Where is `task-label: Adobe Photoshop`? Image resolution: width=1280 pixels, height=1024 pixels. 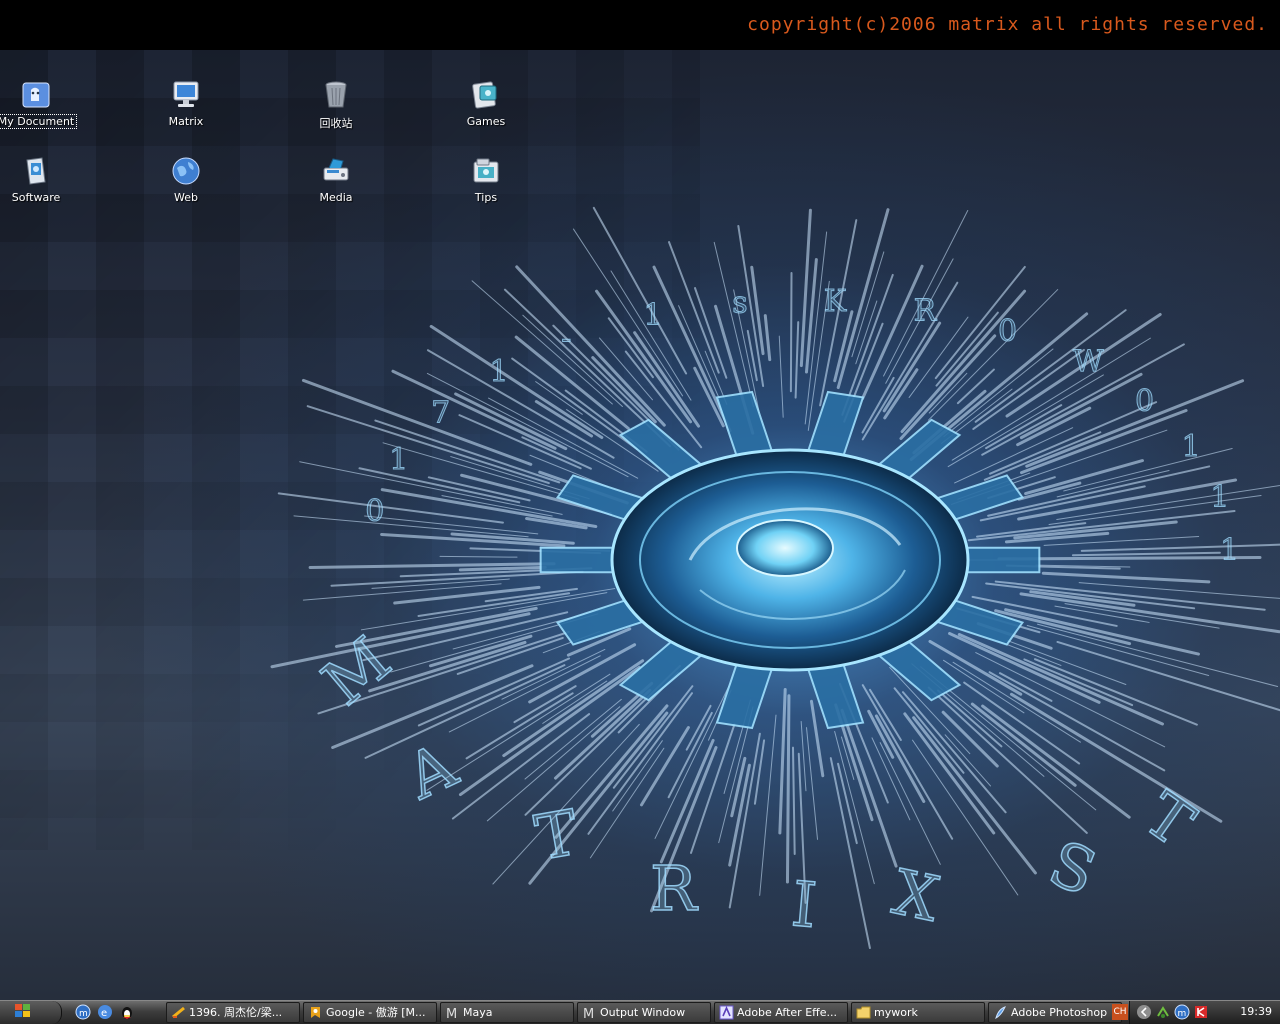
task-label: Adobe Photoshop is located at coordinates (1059, 1012).